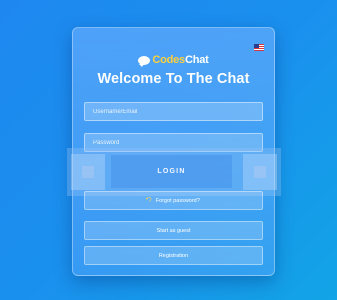  I want to click on us-flag-icon, so click(259, 47).